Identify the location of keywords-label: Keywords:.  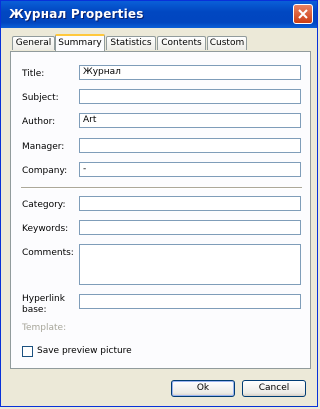
(45, 229).